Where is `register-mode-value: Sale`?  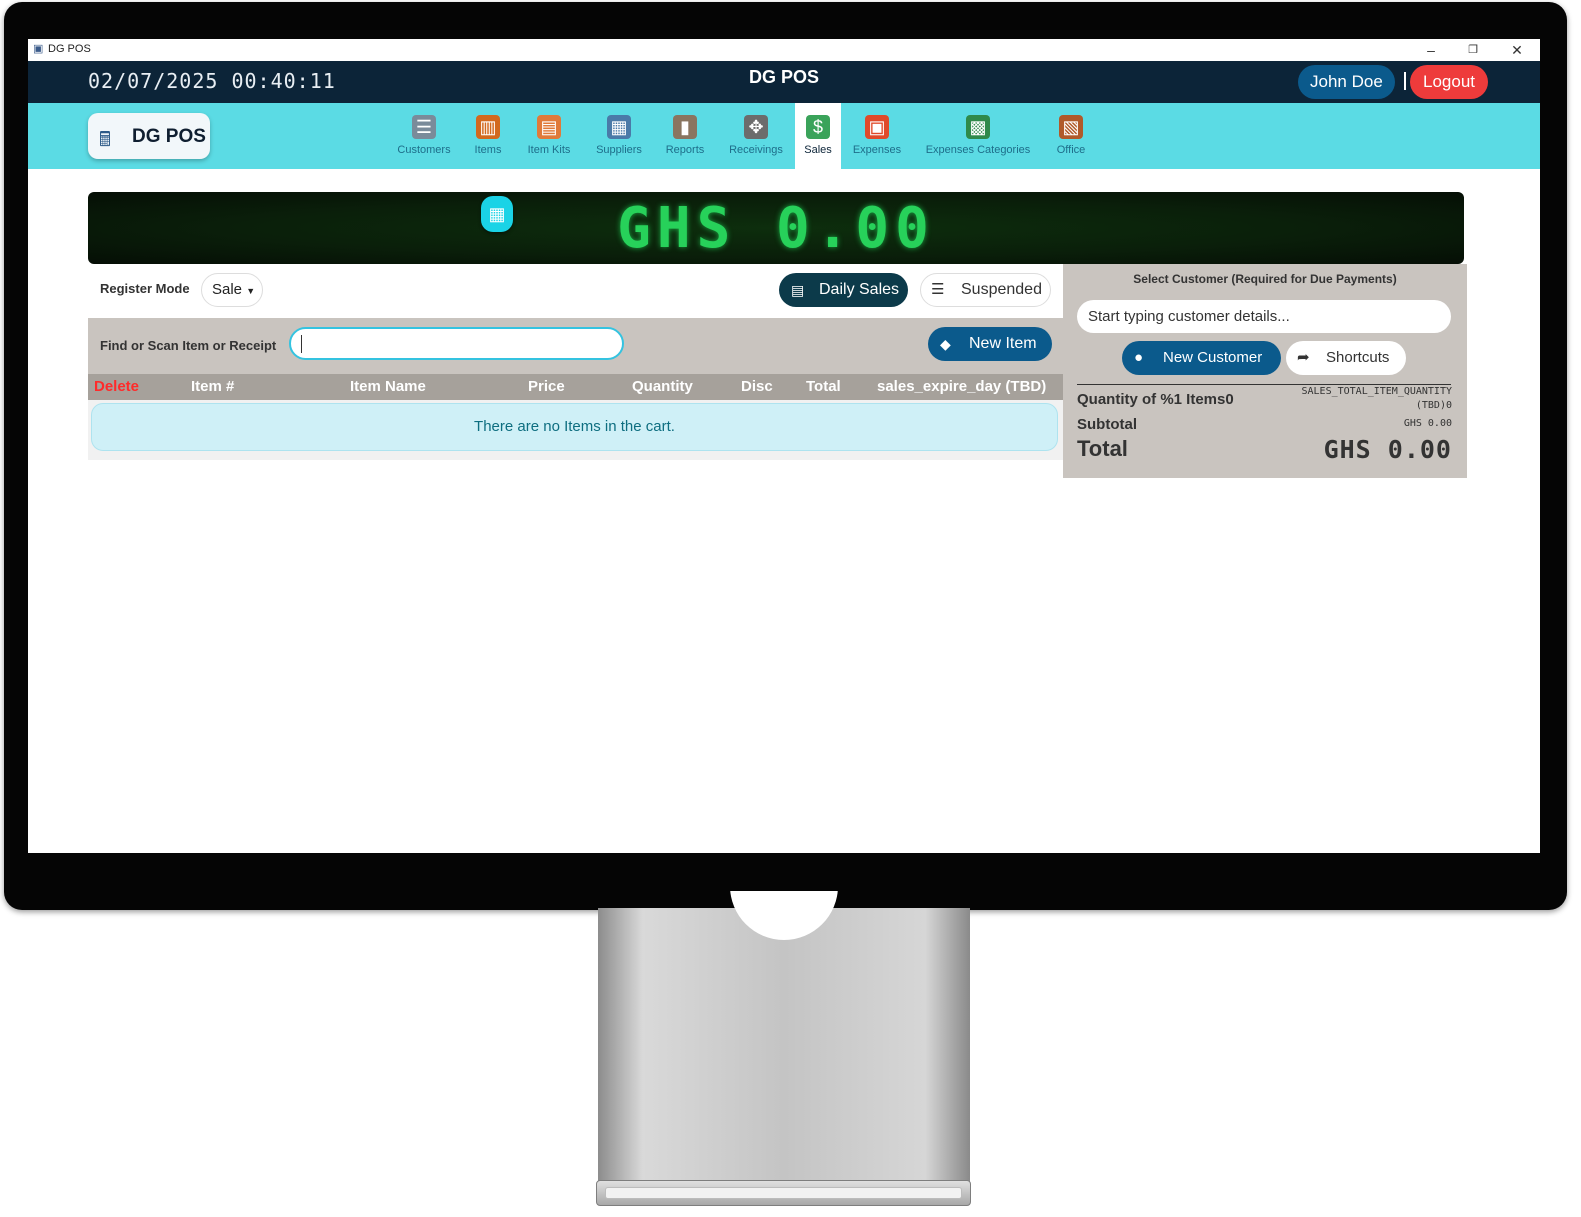
register-mode-value: Sale is located at coordinates (227, 289).